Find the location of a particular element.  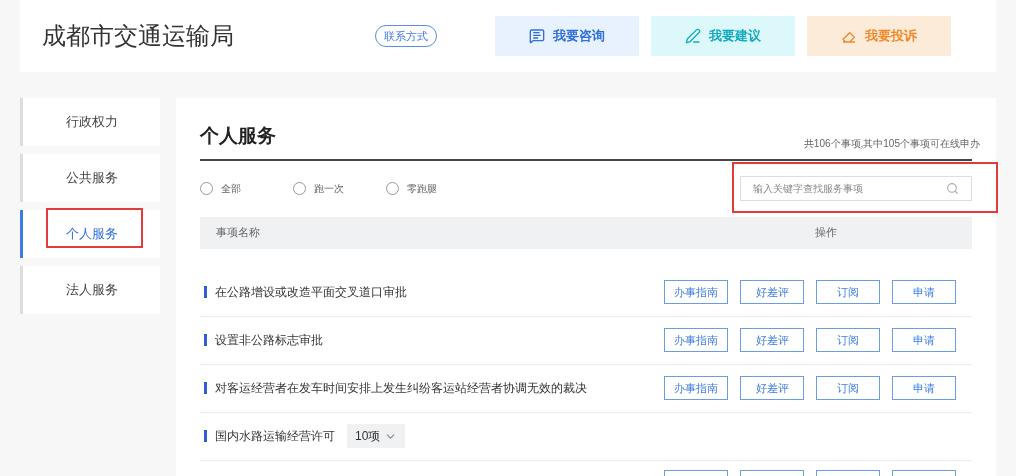

summary-text: 共106个事项,其中105个事项可在线申办 is located at coordinates (891, 143).